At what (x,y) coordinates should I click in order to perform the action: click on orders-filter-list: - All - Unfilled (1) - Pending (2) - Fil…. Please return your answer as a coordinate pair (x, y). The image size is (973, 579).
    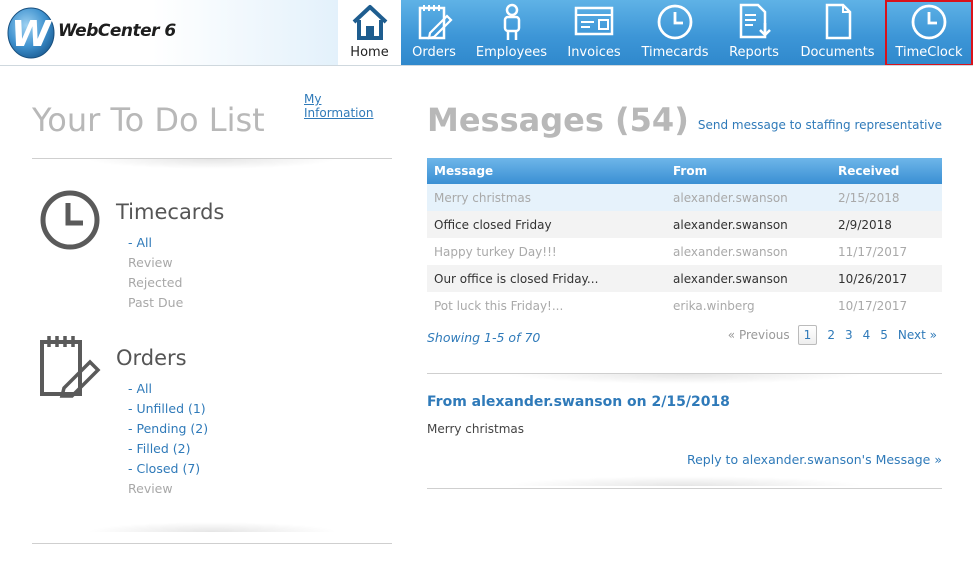
    Looking at the image, I should click on (168, 439).